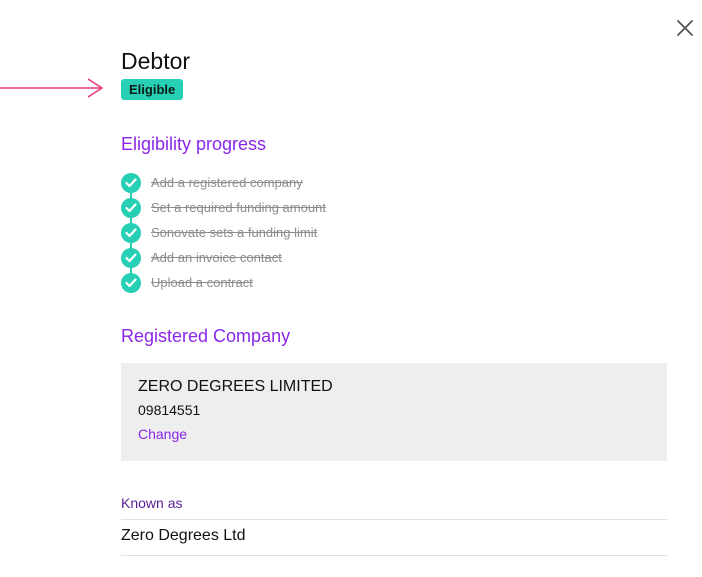 The image size is (702, 577). Describe the element at coordinates (206, 336) in the screenshot. I see `registered-company-heading: Registered Company` at that location.